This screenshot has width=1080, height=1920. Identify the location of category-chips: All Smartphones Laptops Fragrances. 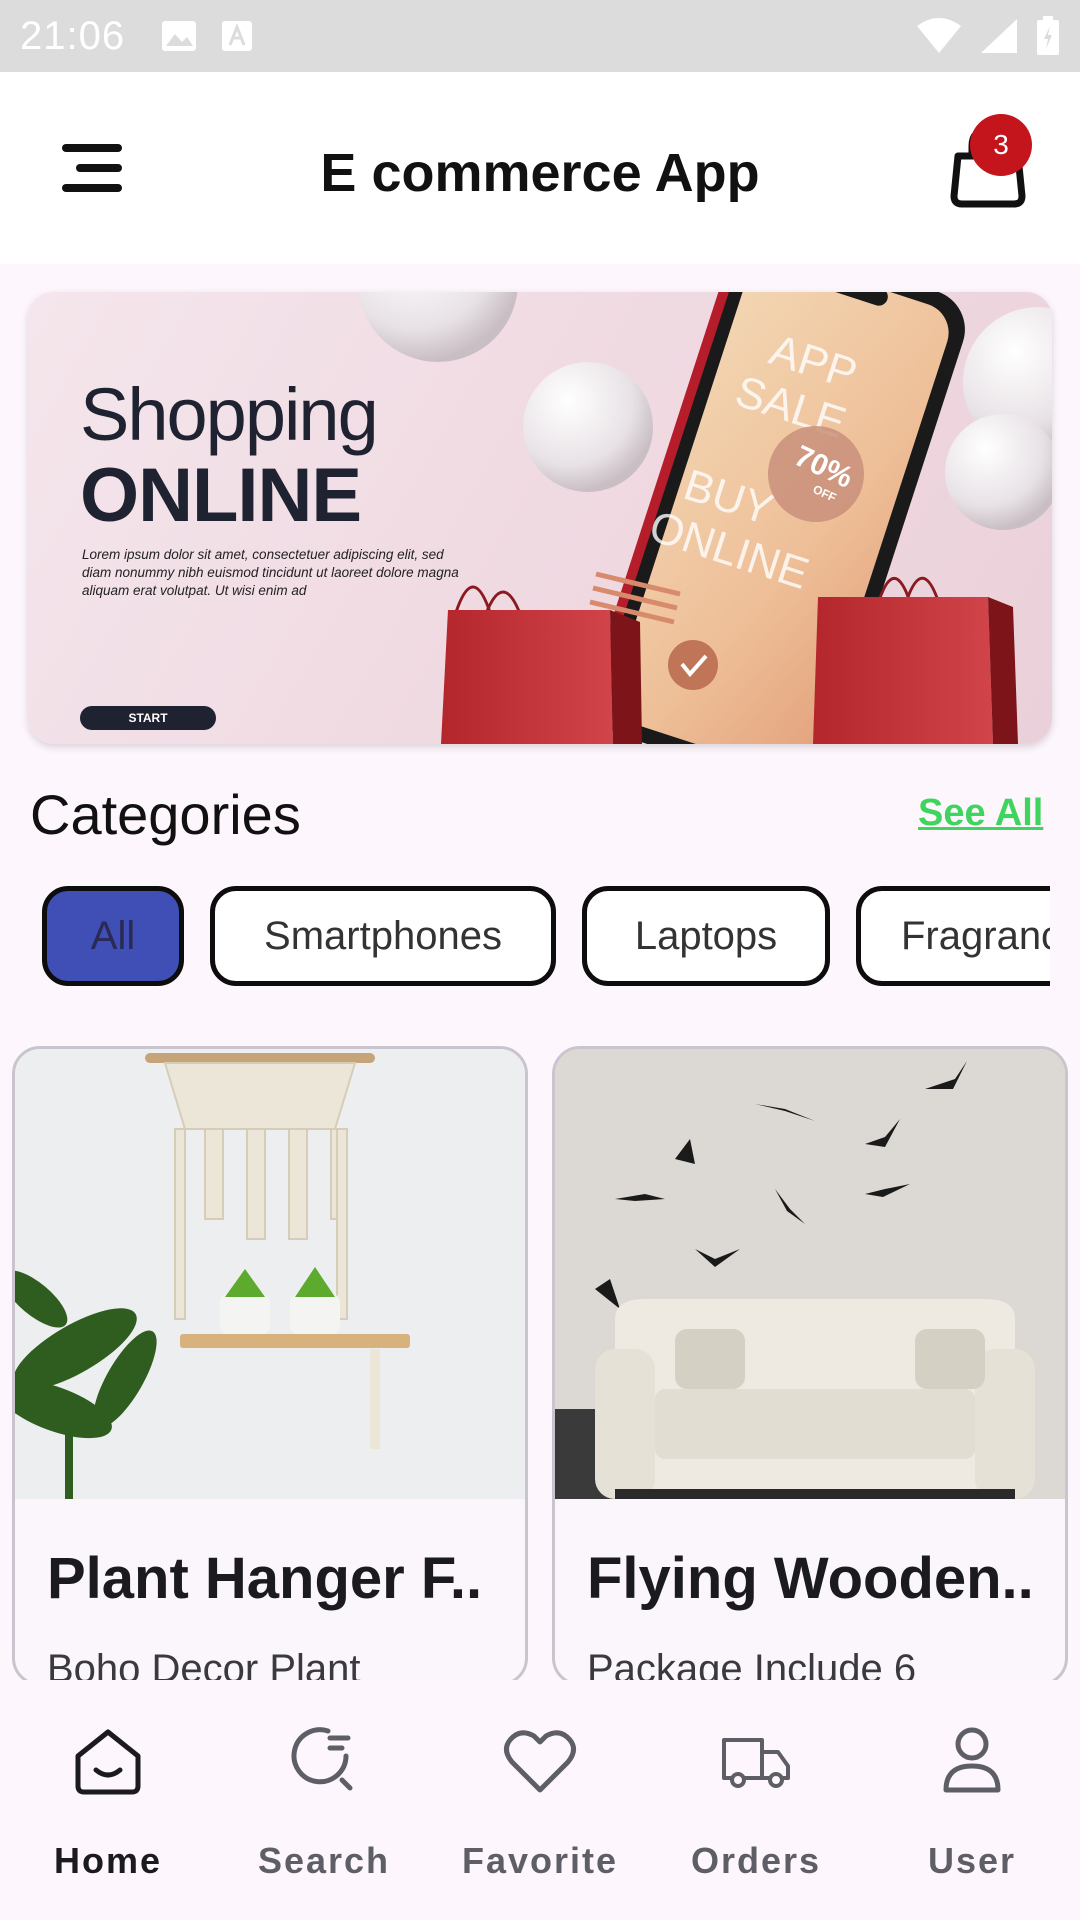
(540, 936).